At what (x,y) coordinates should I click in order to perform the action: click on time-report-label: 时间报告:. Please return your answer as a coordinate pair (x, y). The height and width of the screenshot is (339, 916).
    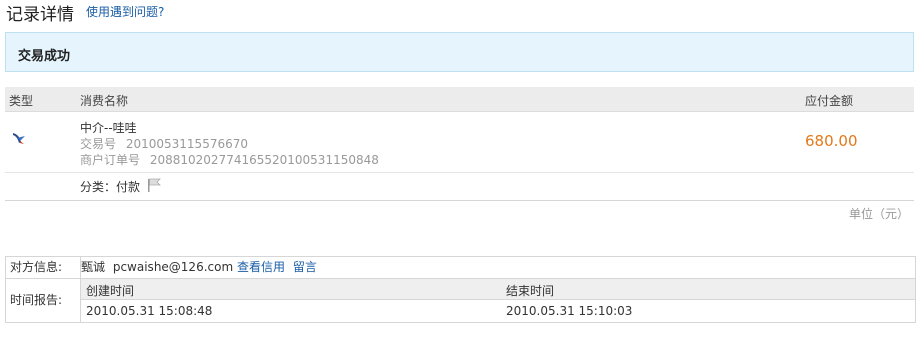
    Looking at the image, I should click on (43, 300).